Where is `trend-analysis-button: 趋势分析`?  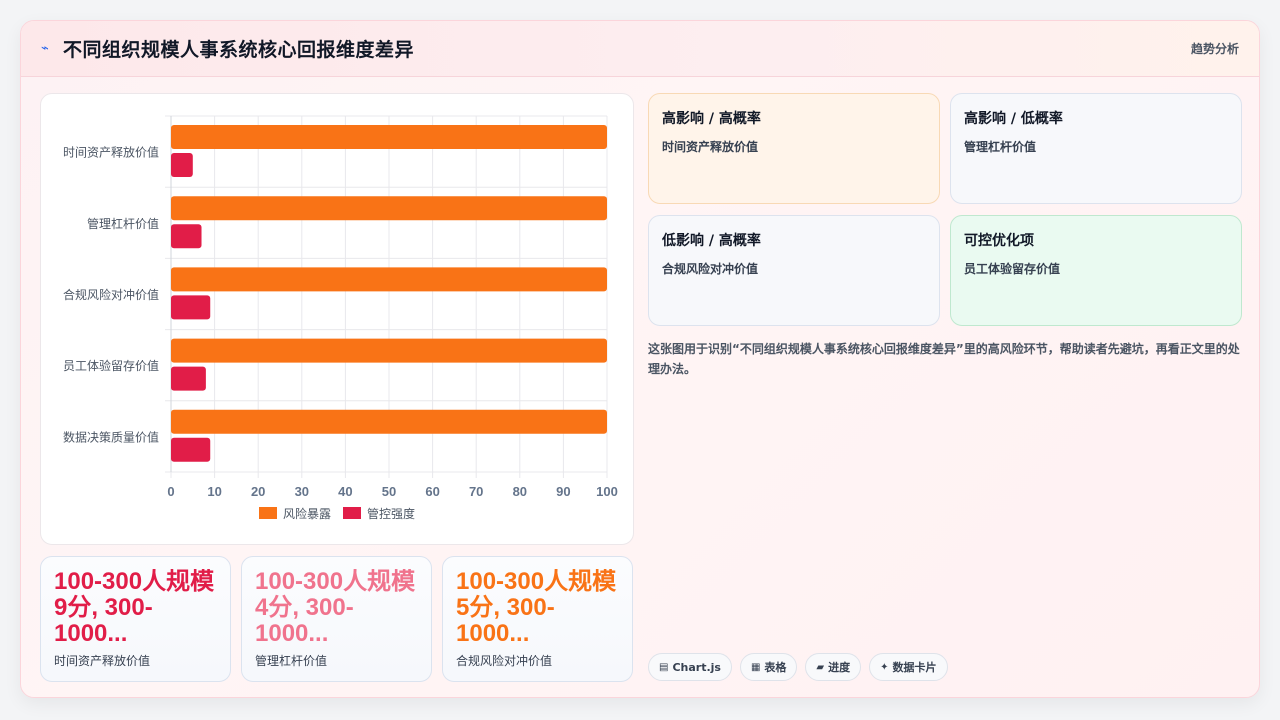
trend-analysis-button: 趋势分析 is located at coordinates (1215, 48).